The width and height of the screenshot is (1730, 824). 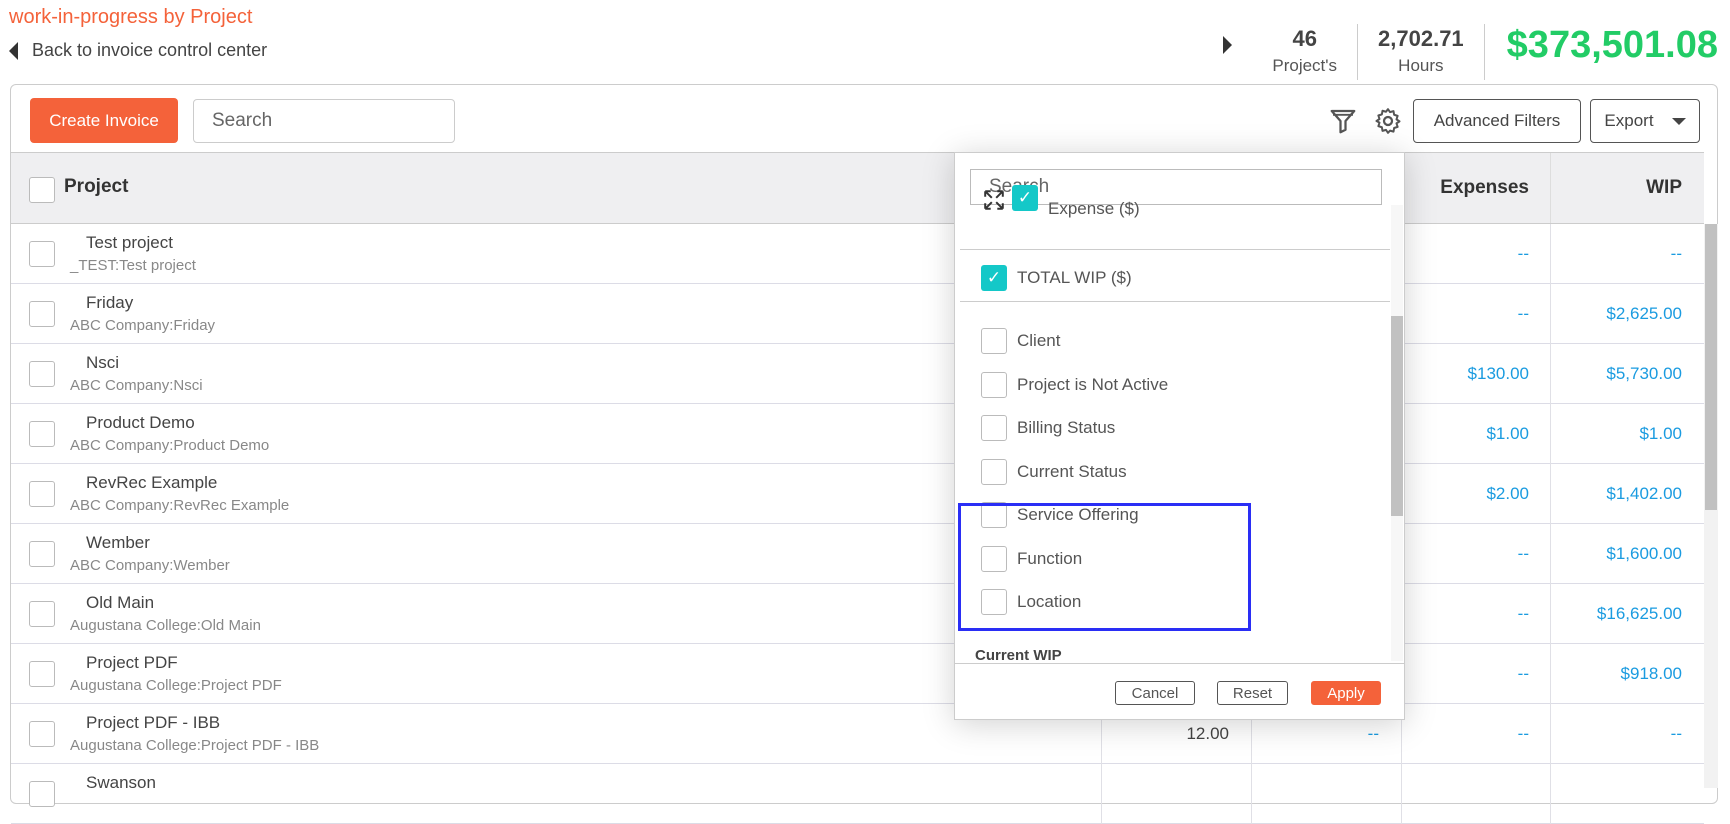 I want to click on cell-wip: $2,625.00, so click(x=1627, y=314).